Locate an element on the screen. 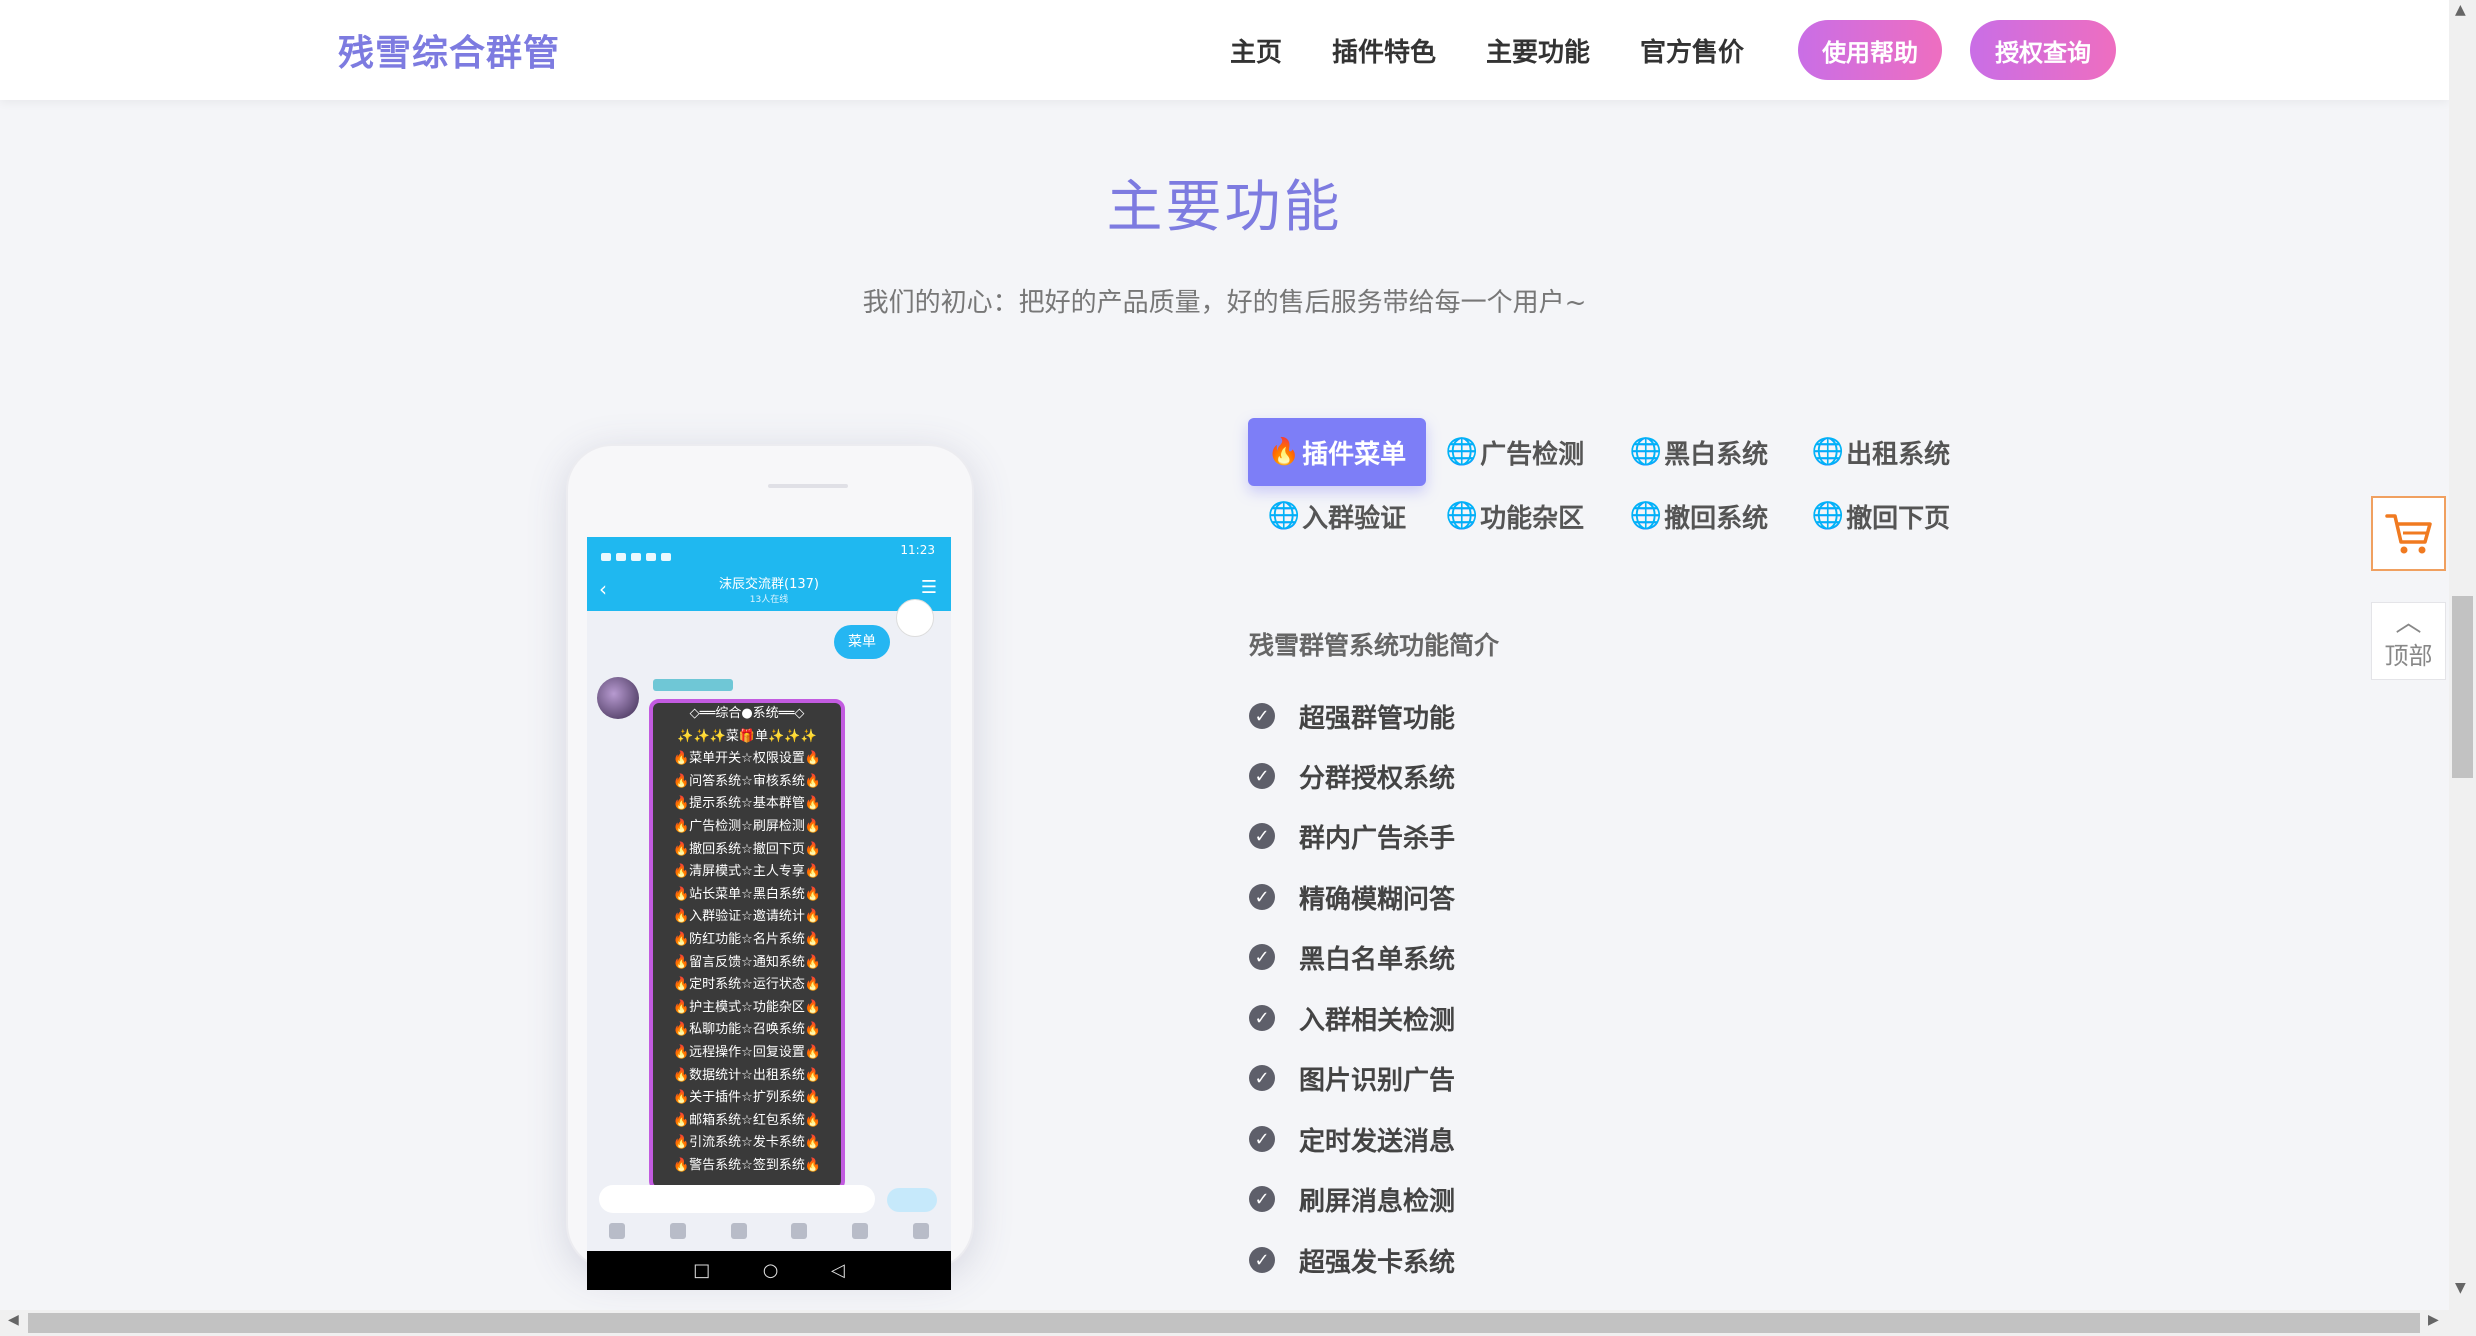 This screenshot has height=1336, width=2476. menu-line: 🔥菜单开关☆权限设置🔥 is located at coordinates (747, 759).